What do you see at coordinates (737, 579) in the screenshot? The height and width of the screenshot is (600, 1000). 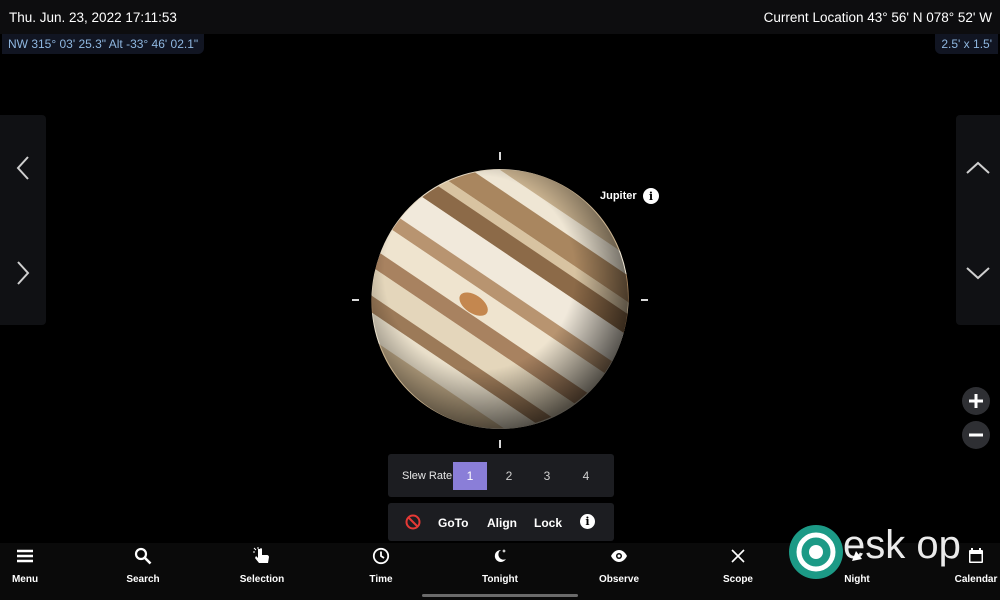 I see `nav-scope-label: Scope` at bounding box center [737, 579].